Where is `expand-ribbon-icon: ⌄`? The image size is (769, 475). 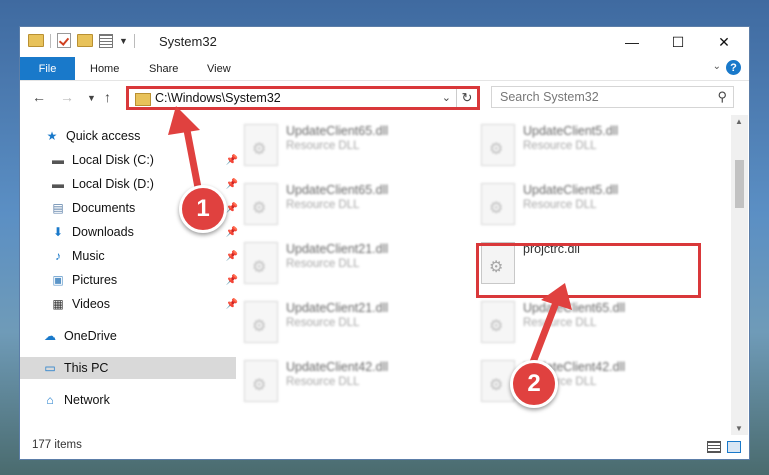 expand-ribbon-icon: ⌄ is located at coordinates (717, 66).